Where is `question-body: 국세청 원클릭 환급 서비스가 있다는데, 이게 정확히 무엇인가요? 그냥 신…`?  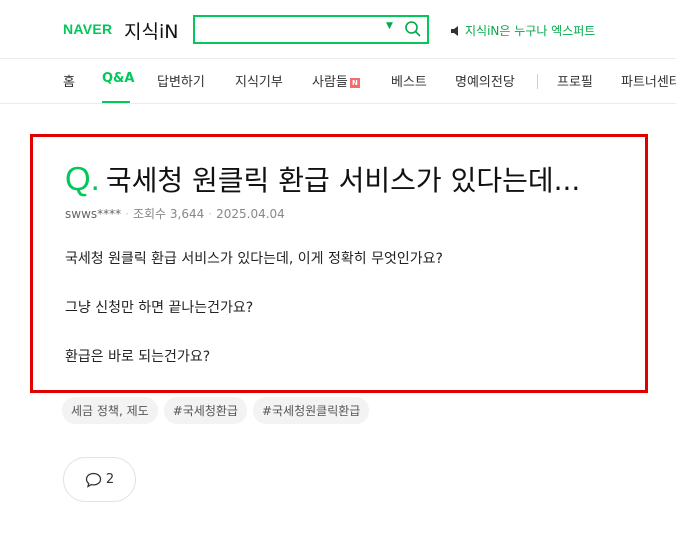
question-body: 국세청 원클릭 환급 서비스가 있다는데, 이게 정확히 무엇인가요? 그냥 신… is located at coordinates (254, 324).